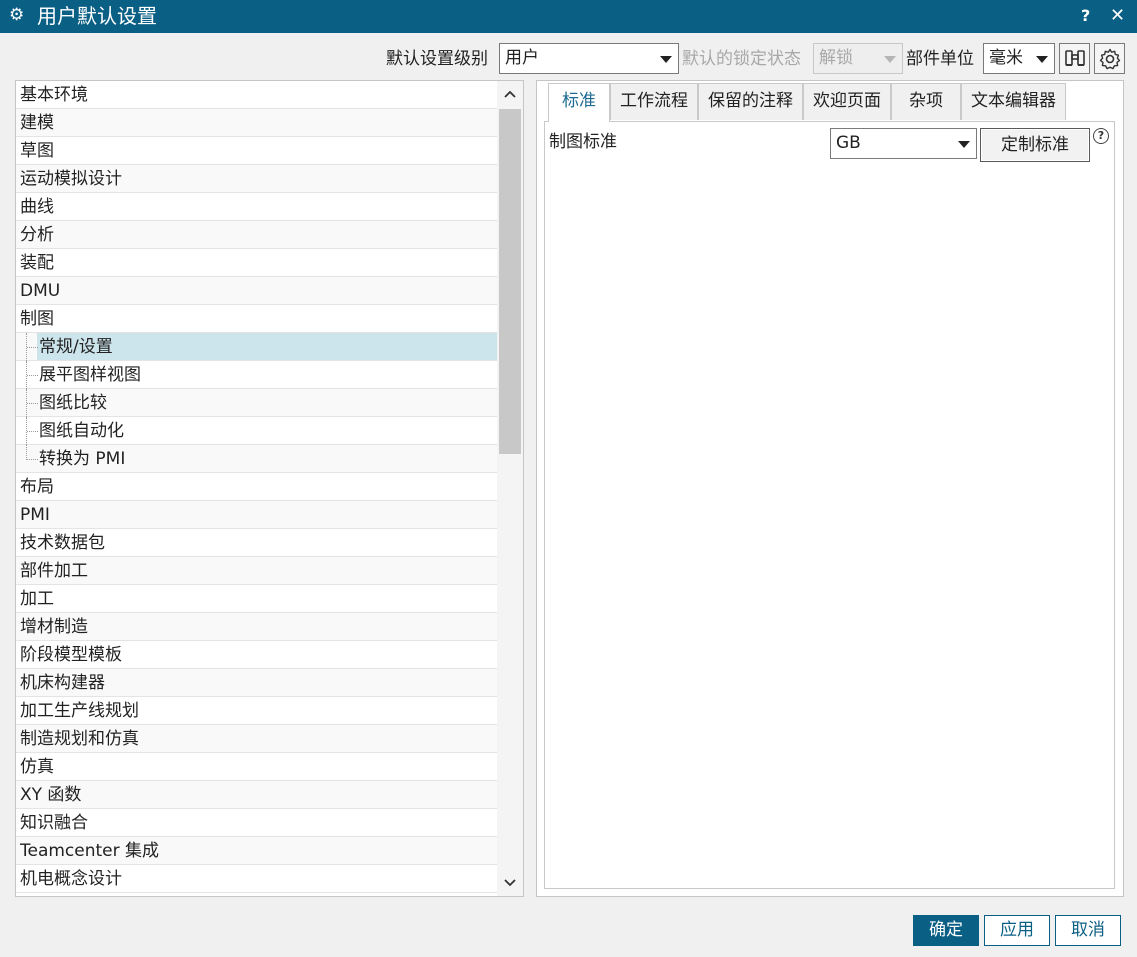 This screenshot has width=1137, height=957. What do you see at coordinates (926, 101) in the screenshot?
I see `tab-misc: 杂项` at bounding box center [926, 101].